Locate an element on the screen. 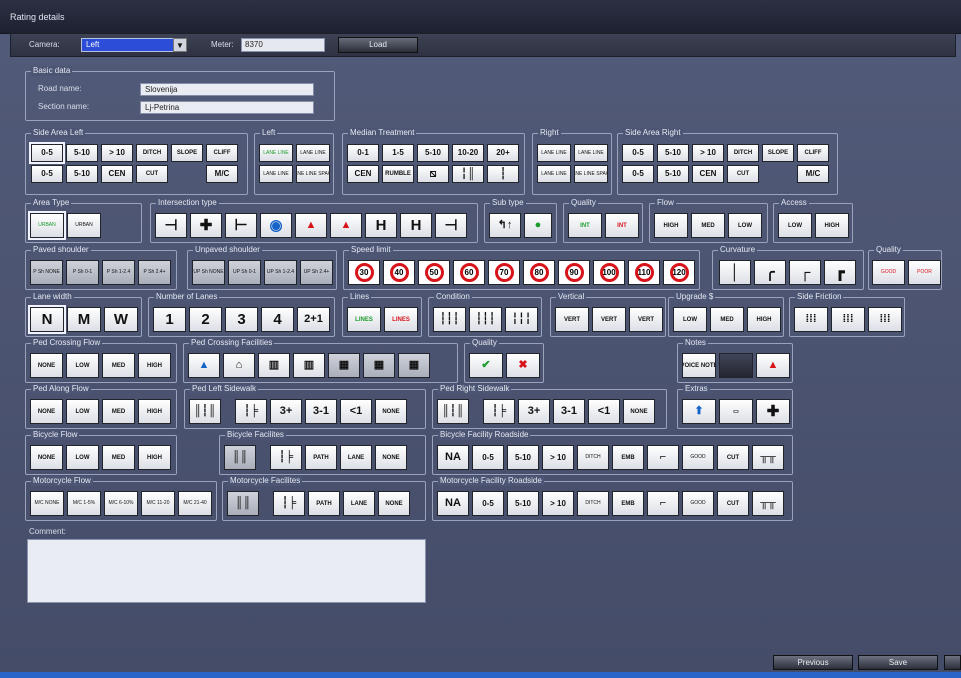  condition-poor-icon: ╎╎╎ is located at coordinates (521, 319).